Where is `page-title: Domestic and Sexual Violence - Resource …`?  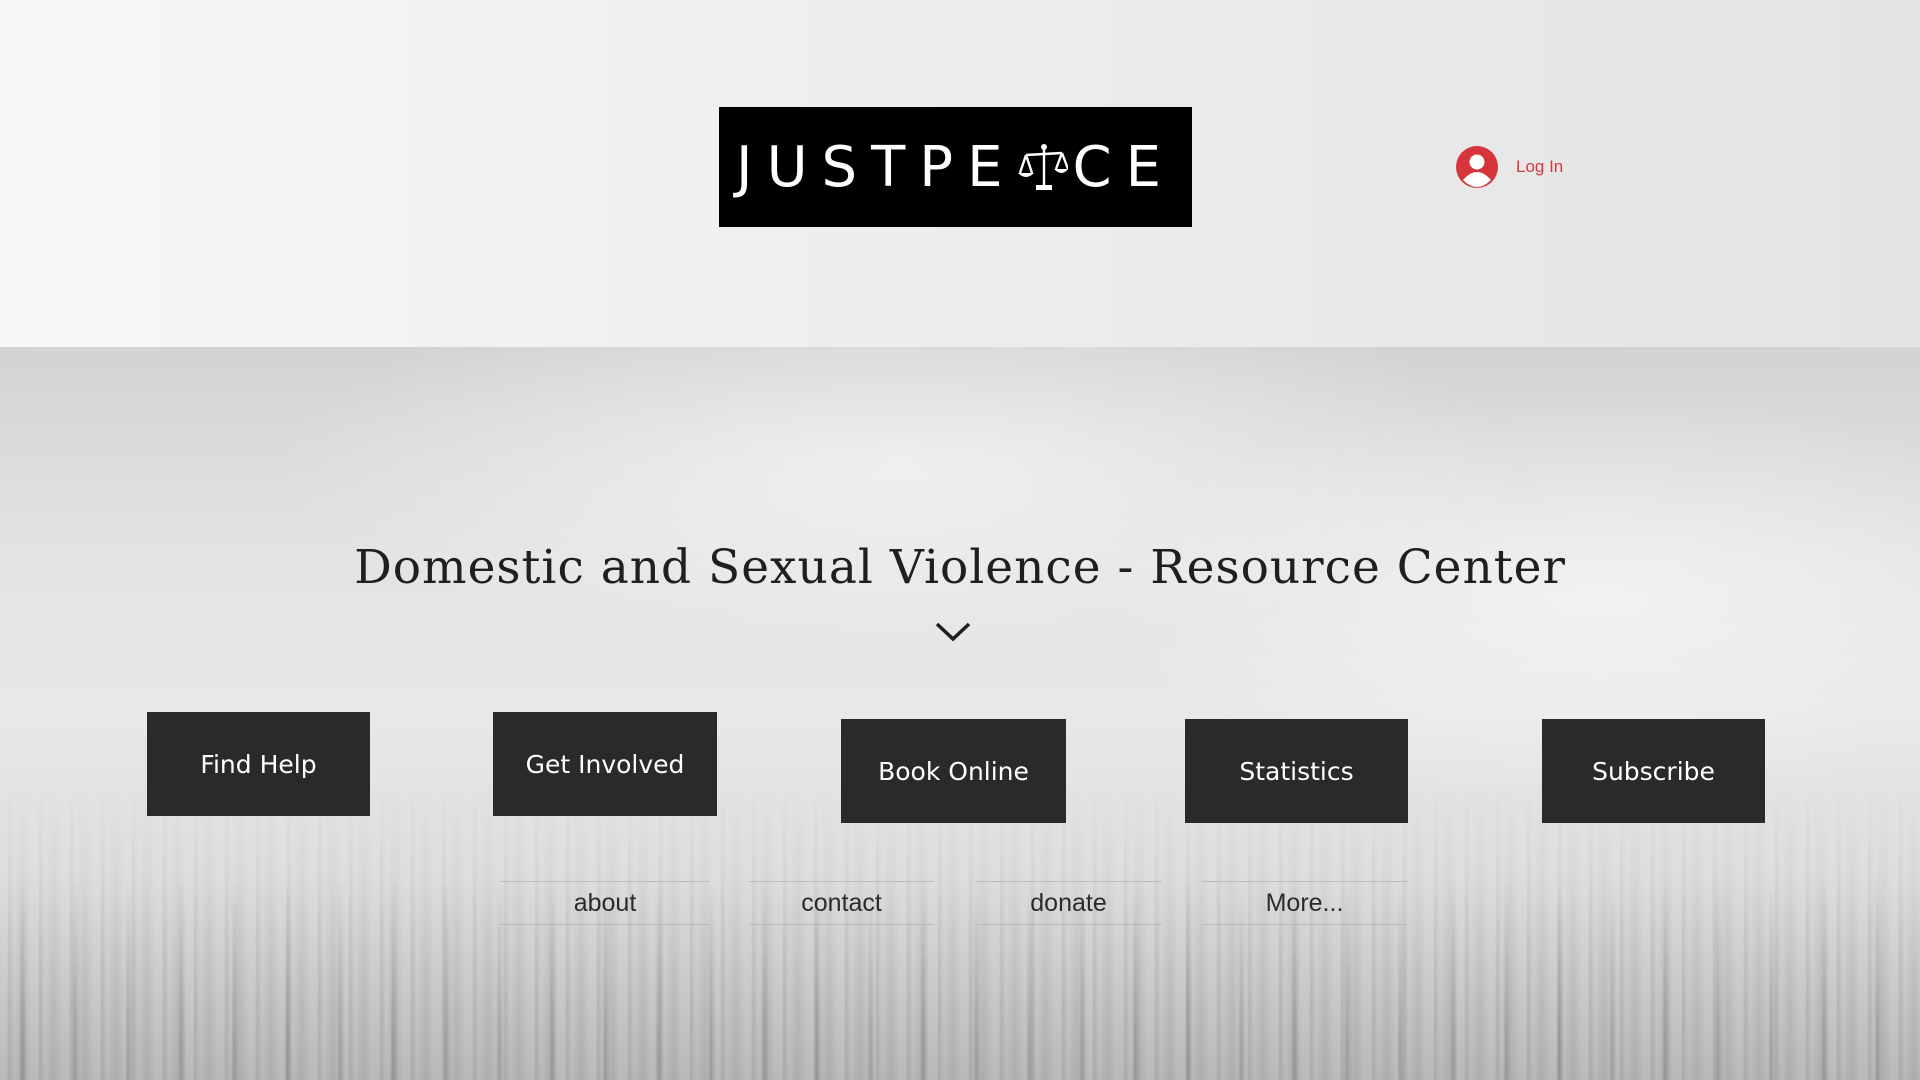
page-title: Domestic and Sexual Violence - Resource … is located at coordinates (960, 567).